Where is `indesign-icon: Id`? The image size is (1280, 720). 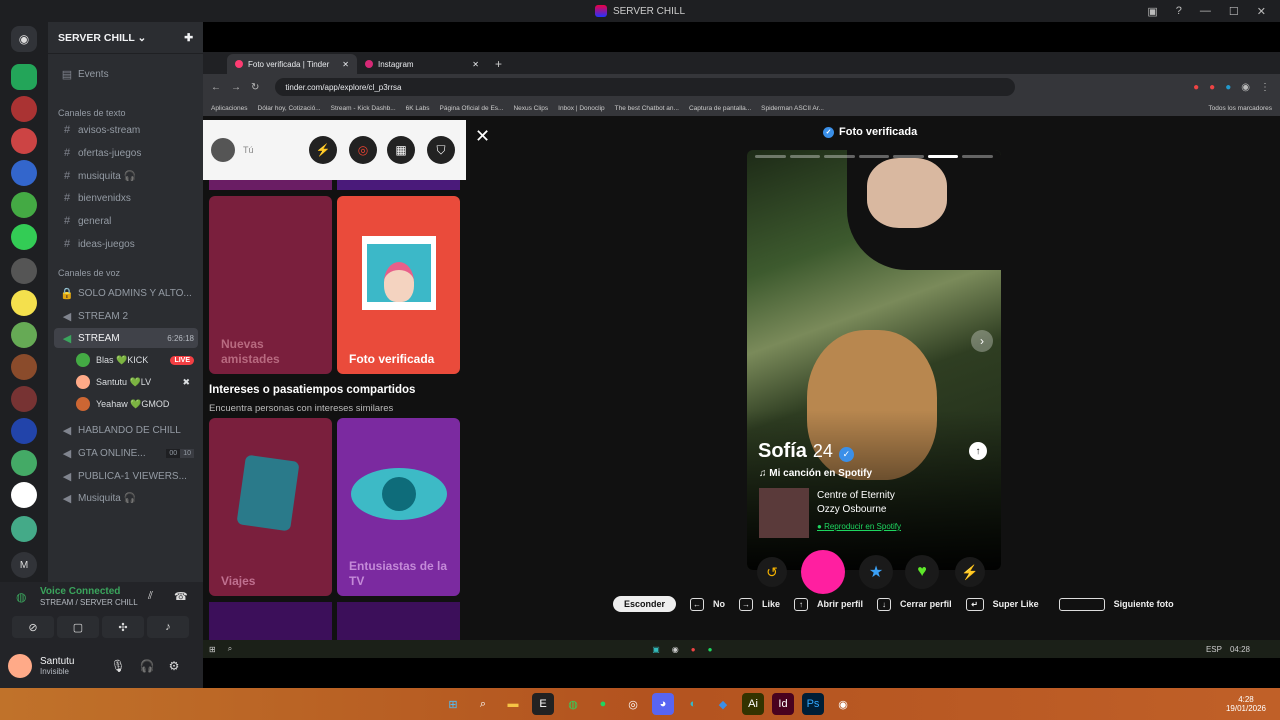 indesign-icon: Id is located at coordinates (783, 704).